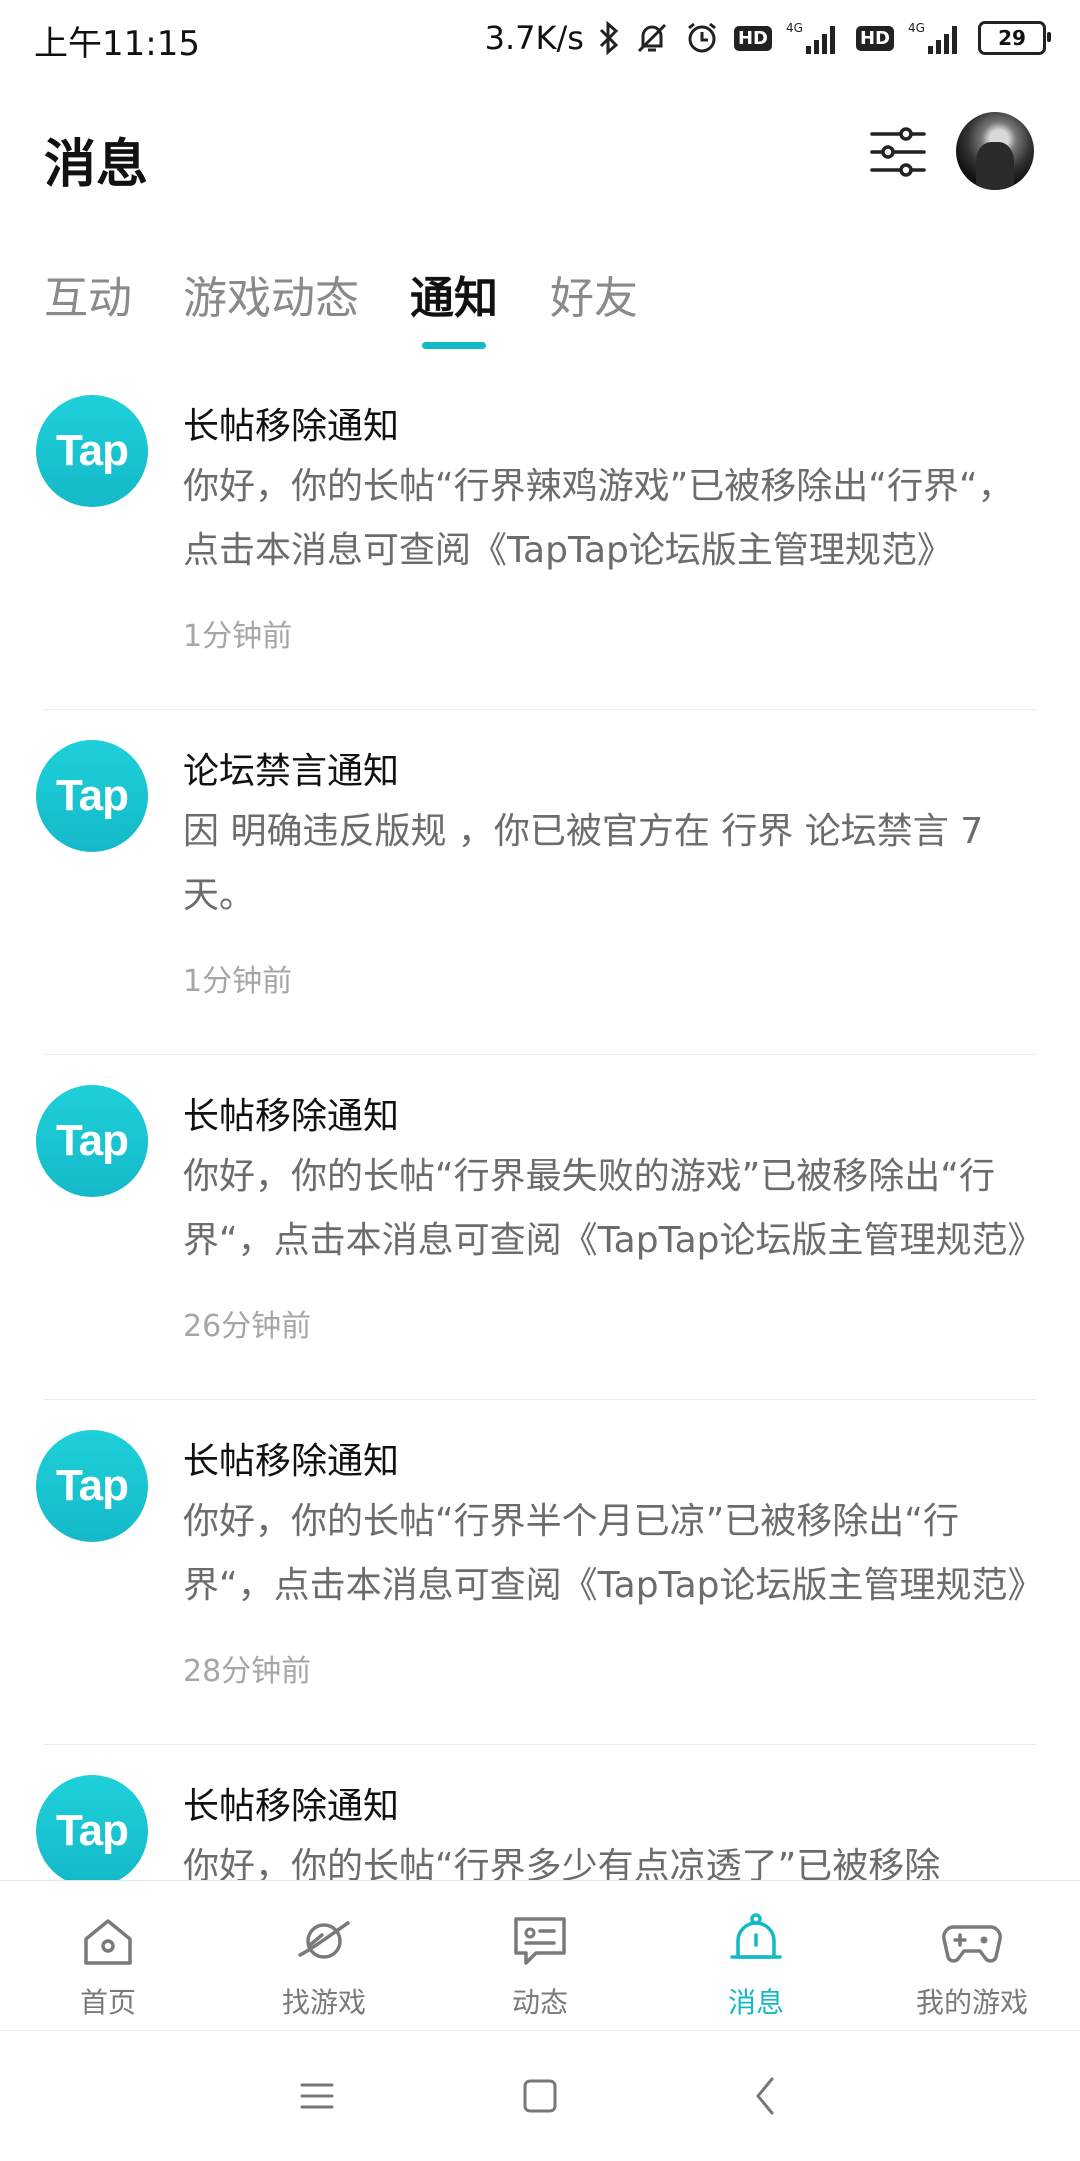 This screenshot has height=2161, width=1080. I want to click on menu-icon, so click(317, 2096).